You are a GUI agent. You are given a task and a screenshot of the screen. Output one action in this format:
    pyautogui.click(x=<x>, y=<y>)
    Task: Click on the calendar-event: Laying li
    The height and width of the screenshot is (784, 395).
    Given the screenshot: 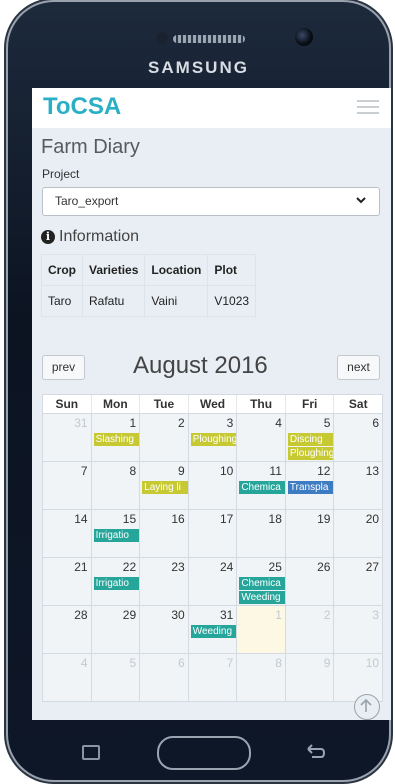 What is the action you would take?
    pyautogui.click(x=165, y=487)
    